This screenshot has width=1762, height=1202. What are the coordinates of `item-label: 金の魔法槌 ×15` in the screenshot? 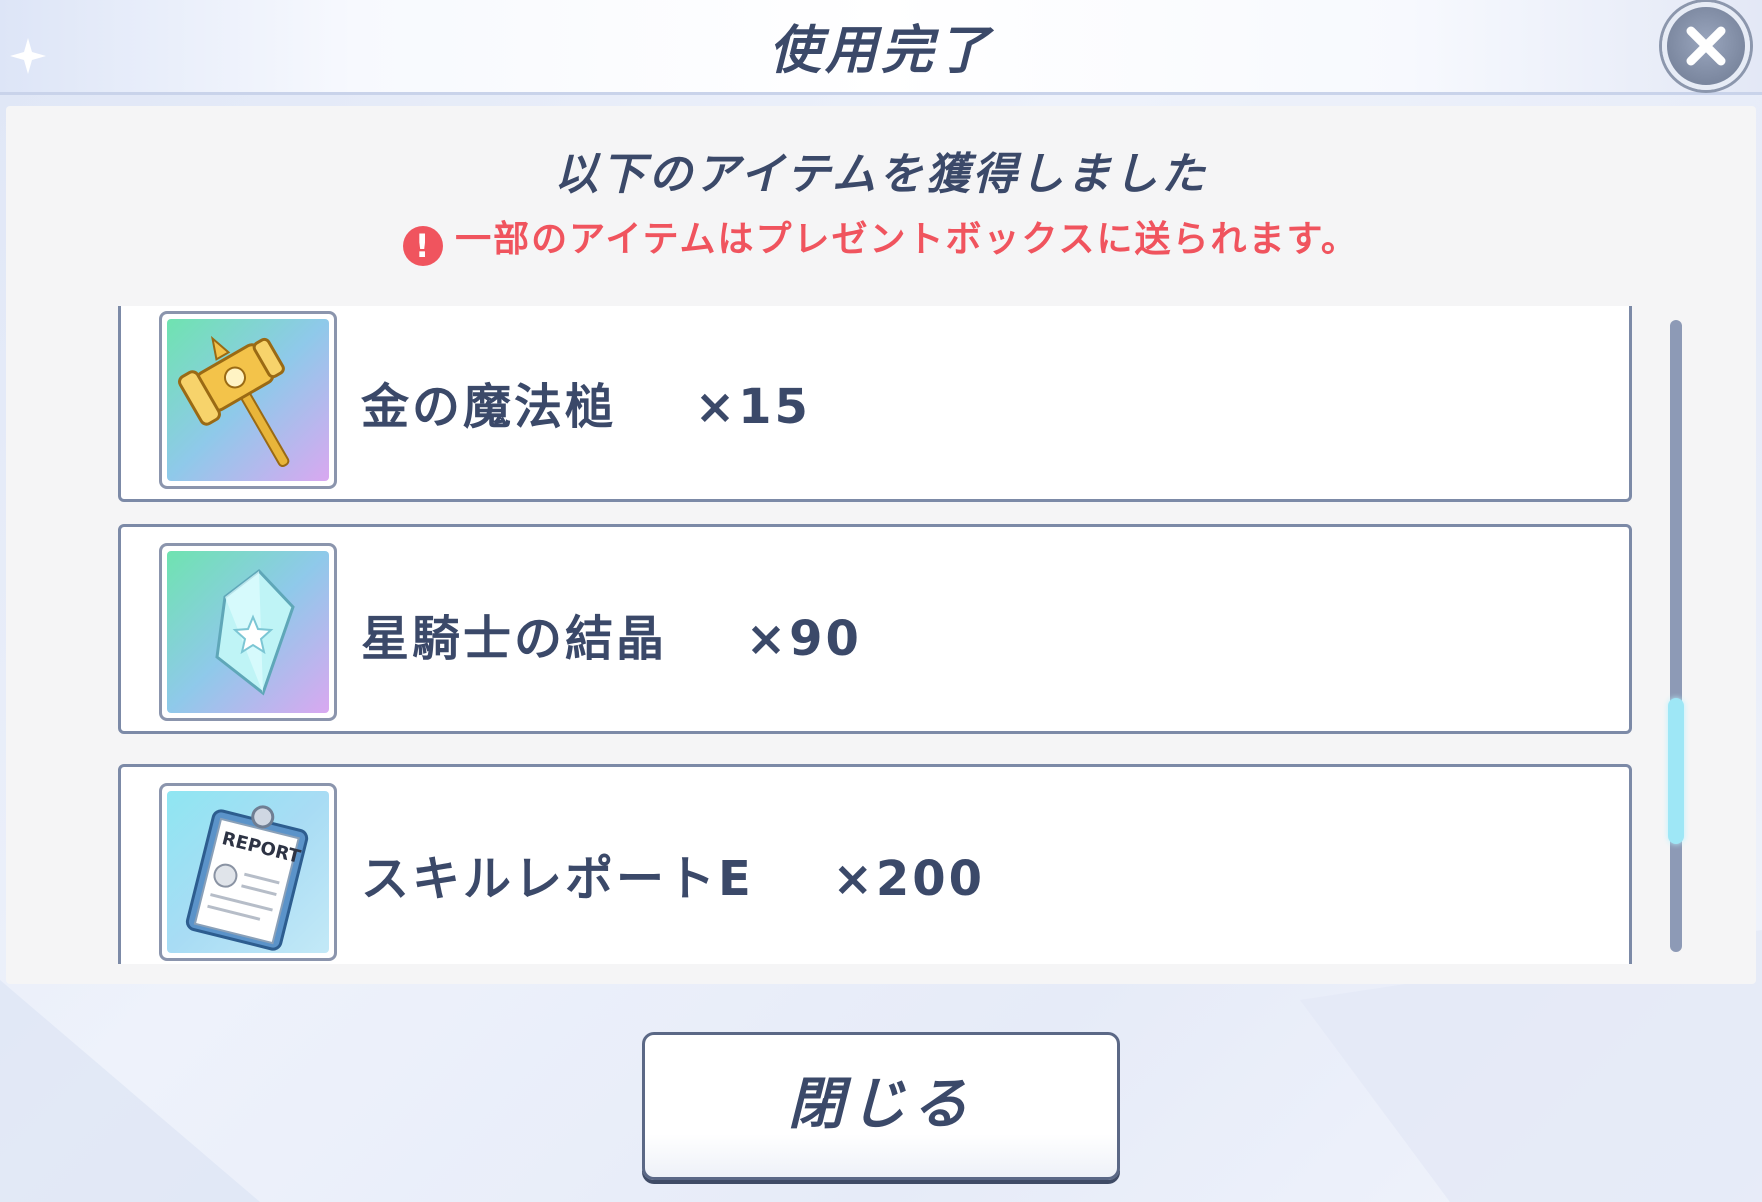 It's located at (586, 402).